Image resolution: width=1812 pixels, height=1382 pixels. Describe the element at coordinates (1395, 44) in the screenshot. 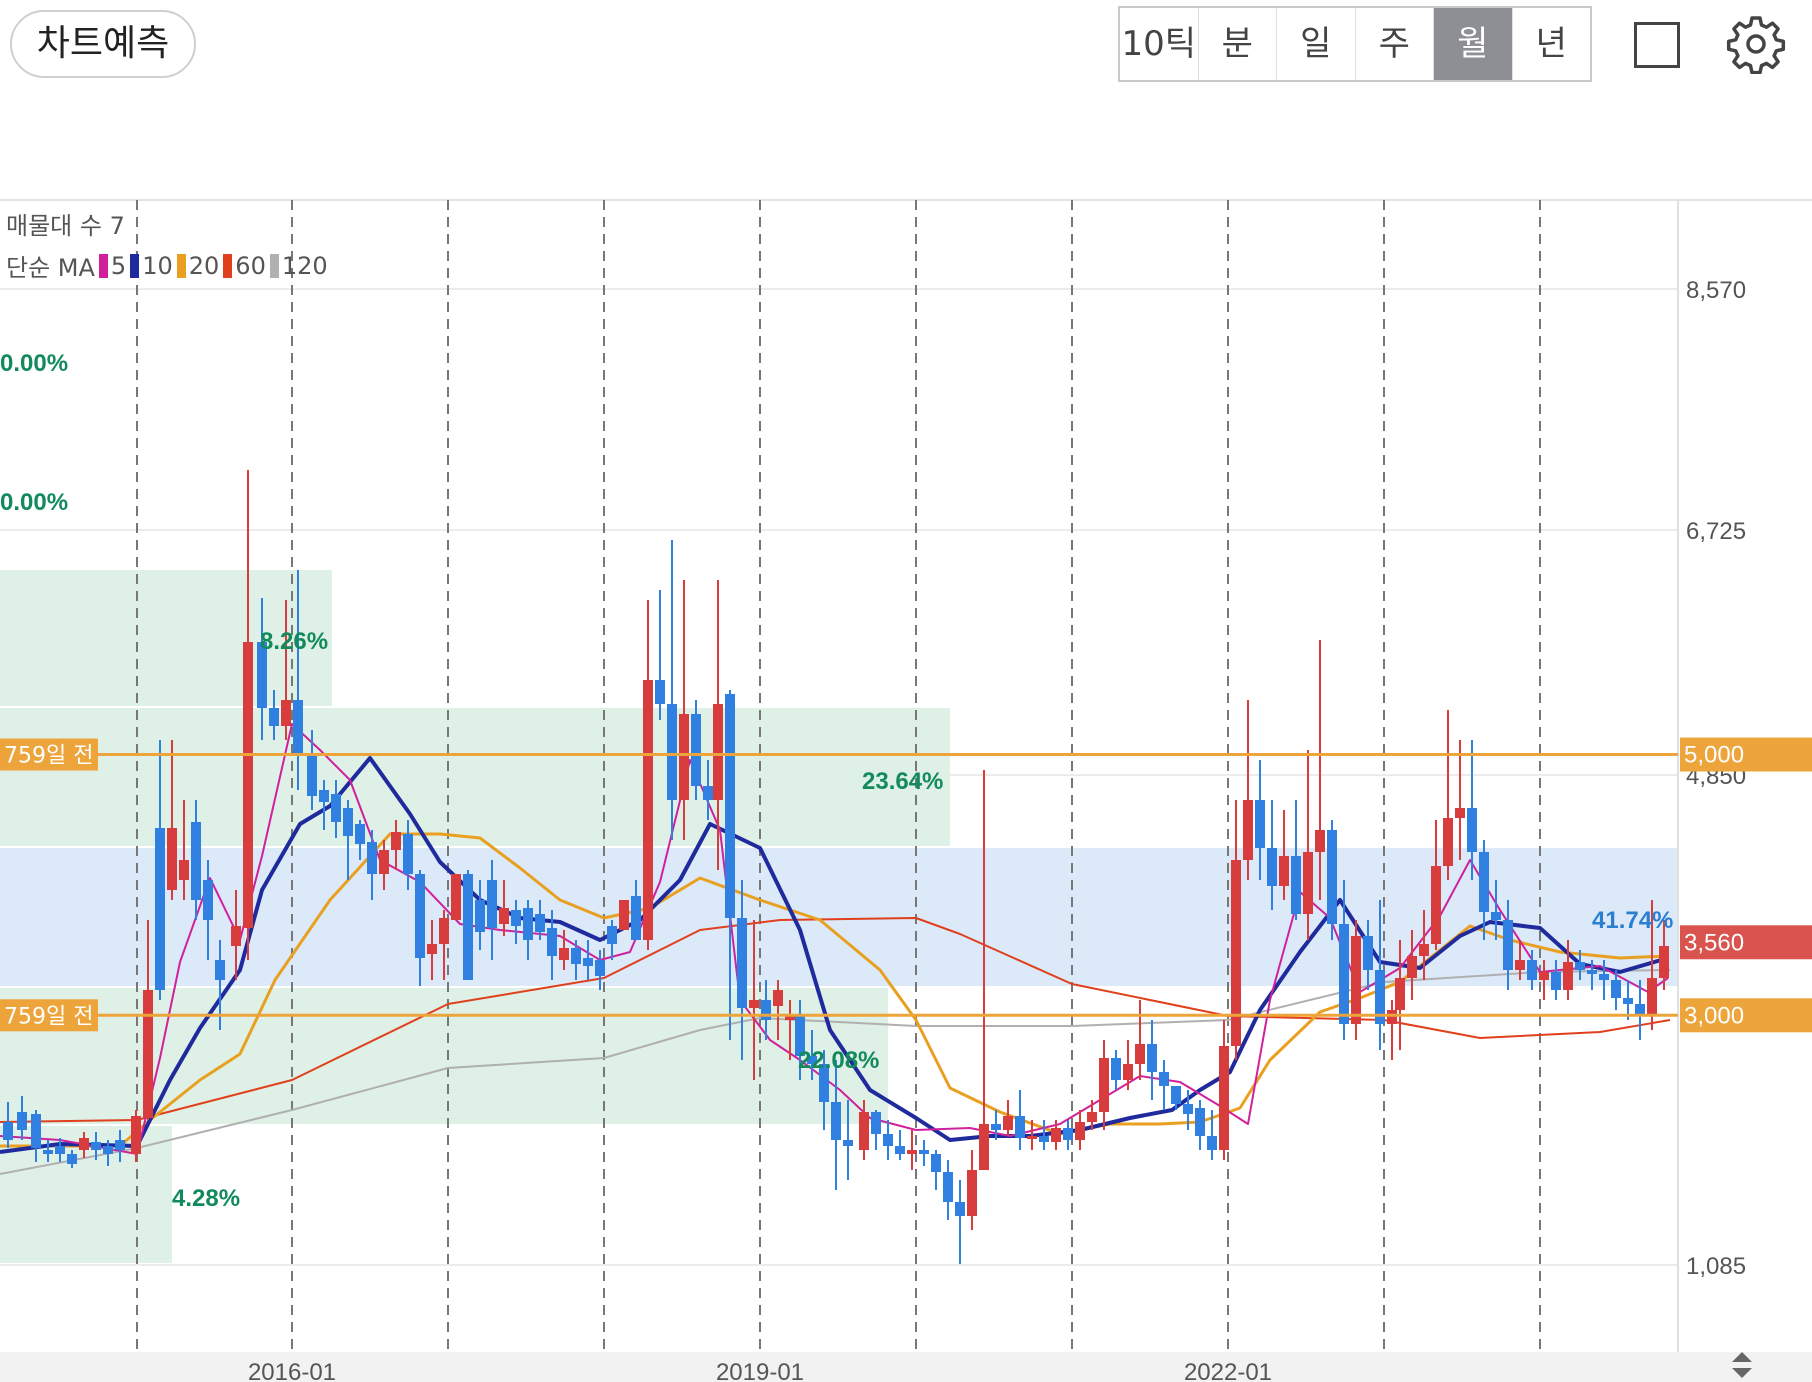

I see `period-tab-week: 주` at that location.